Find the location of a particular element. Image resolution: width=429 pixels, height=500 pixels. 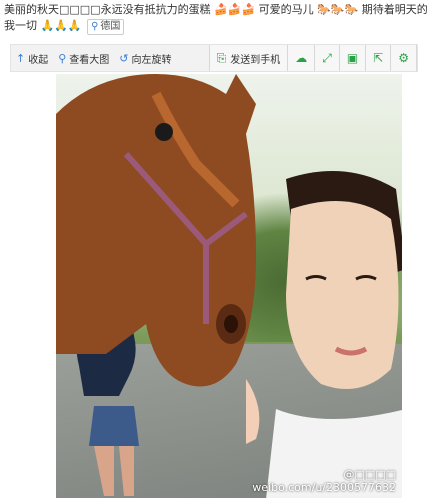

gear-icon: ⚙ is located at coordinates (403, 58).